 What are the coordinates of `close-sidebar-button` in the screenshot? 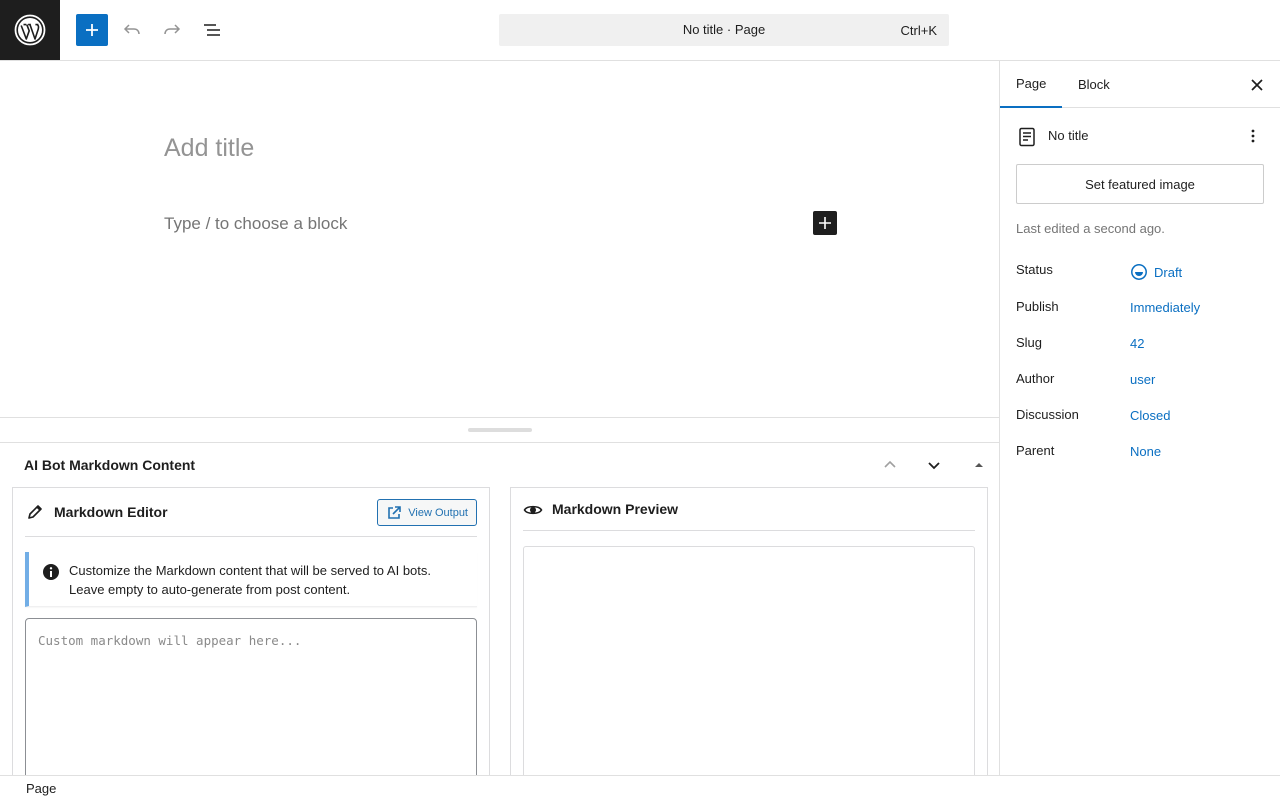 It's located at (1257, 85).